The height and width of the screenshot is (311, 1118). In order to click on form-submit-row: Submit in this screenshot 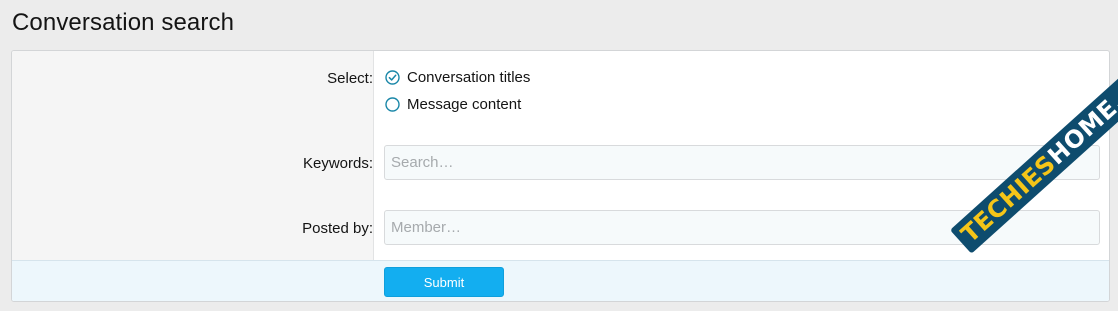, I will do `click(560, 280)`.